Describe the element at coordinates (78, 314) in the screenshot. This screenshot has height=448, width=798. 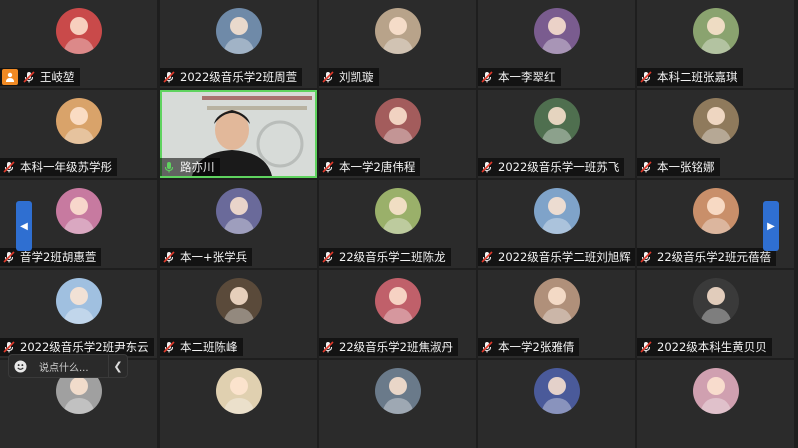
I see `participant-tile: 2022级音乐学2班尹东云` at that location.